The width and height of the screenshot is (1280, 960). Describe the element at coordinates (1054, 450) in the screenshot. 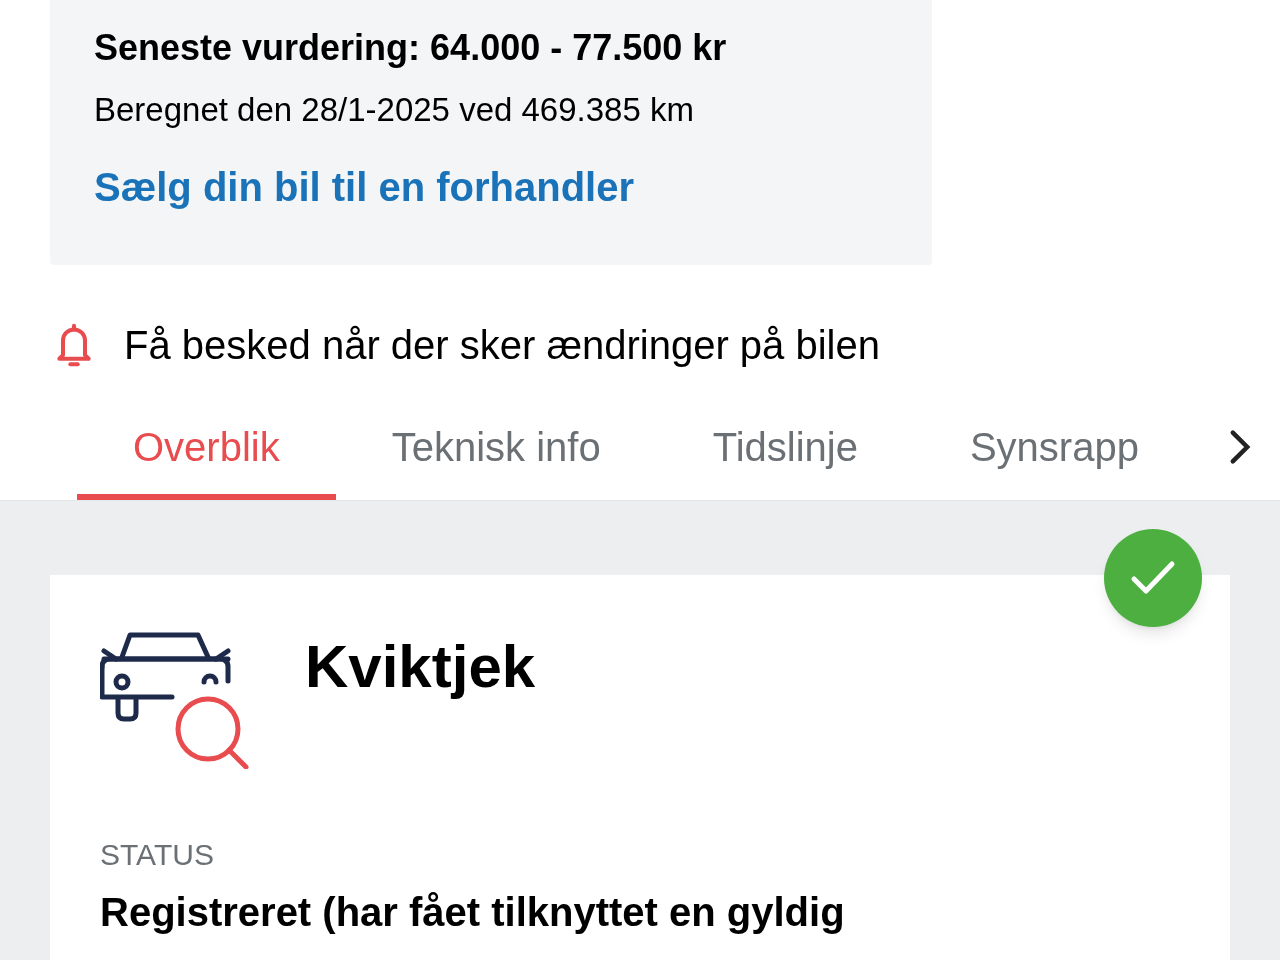

I see `tab: Synsrapp` at that location.